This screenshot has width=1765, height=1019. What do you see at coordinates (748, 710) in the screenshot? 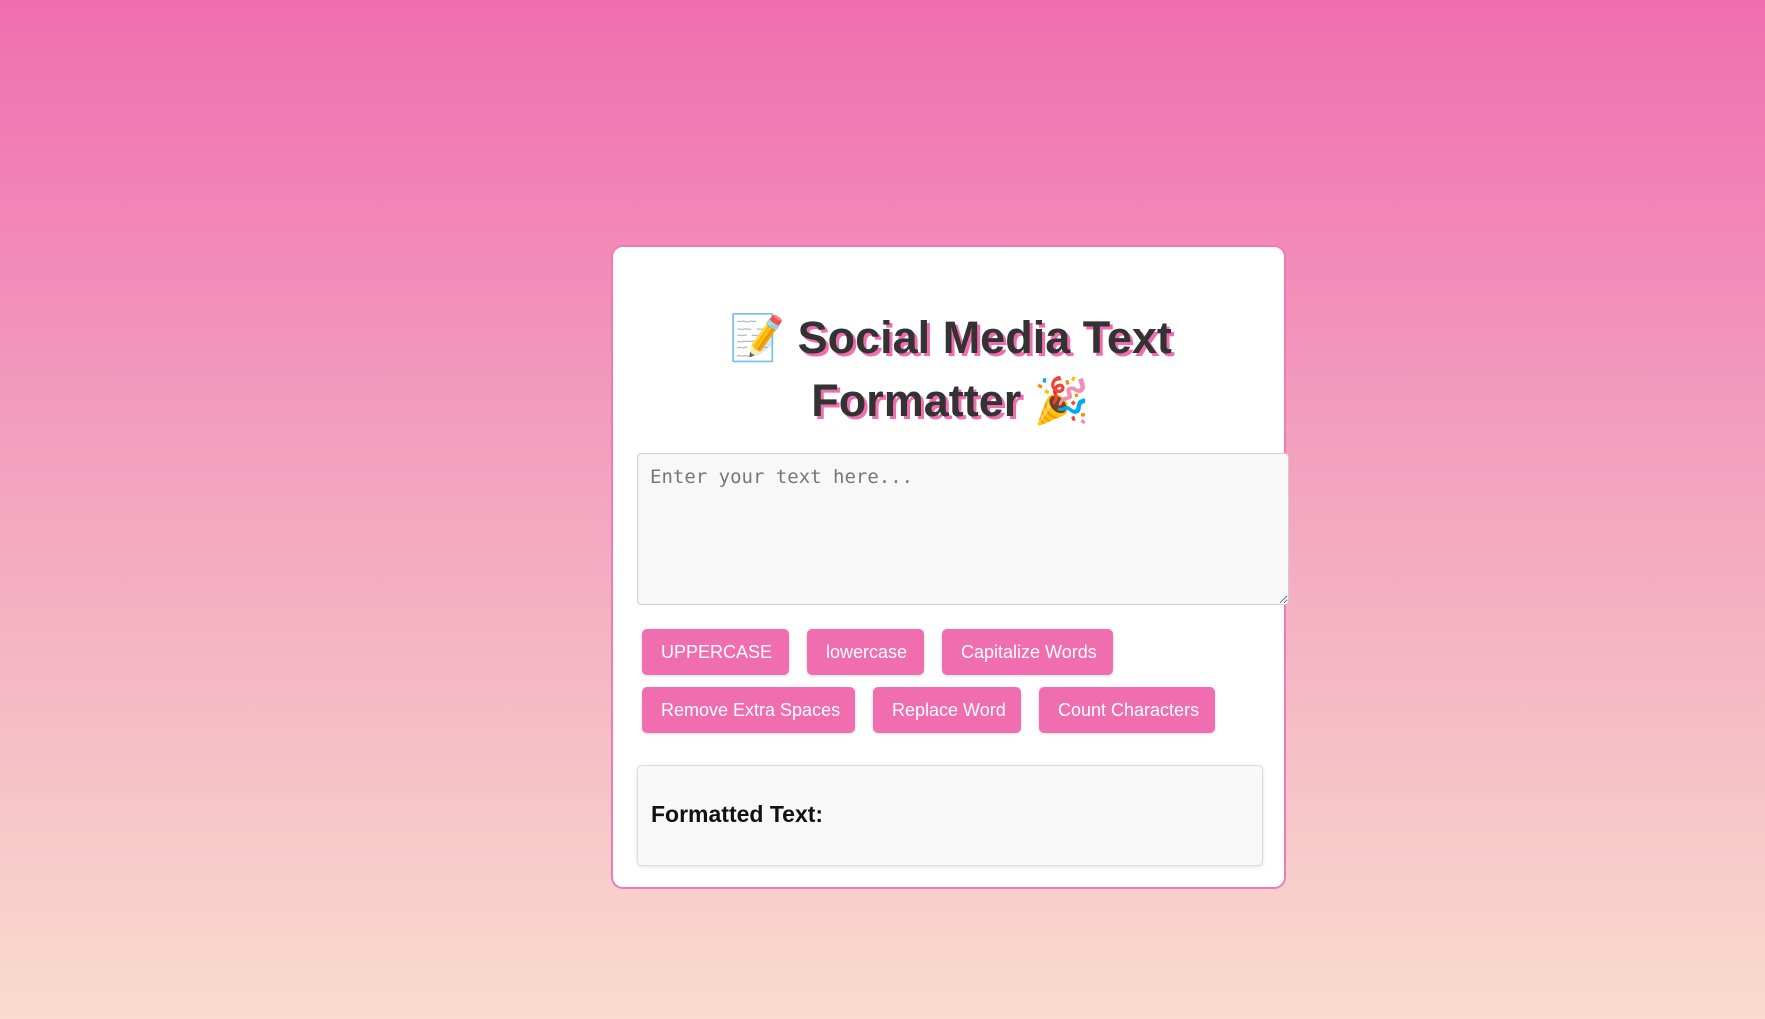
I see `remove-extra-spaces-button: Remove Extra Spaces` at bounding box center [748, 710].